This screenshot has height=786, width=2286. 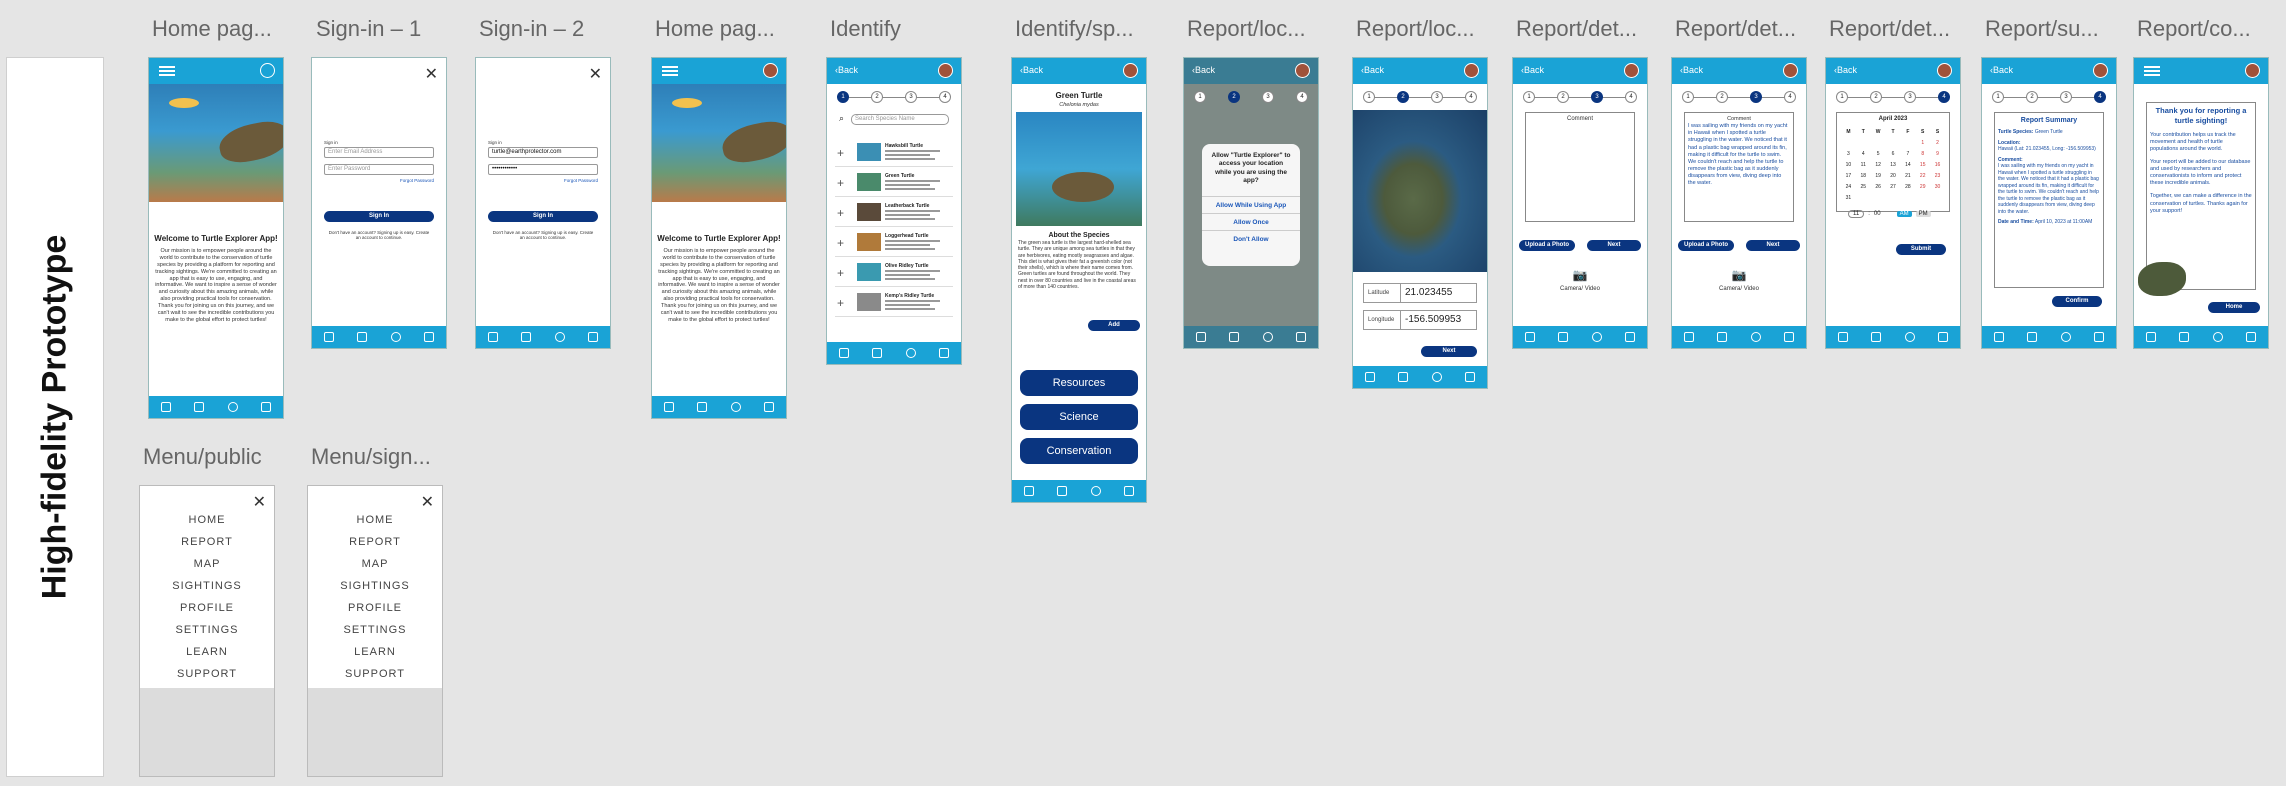 I want to click on list-item: + Kemp's Ridley Turtle, so click(x=894, y=303).